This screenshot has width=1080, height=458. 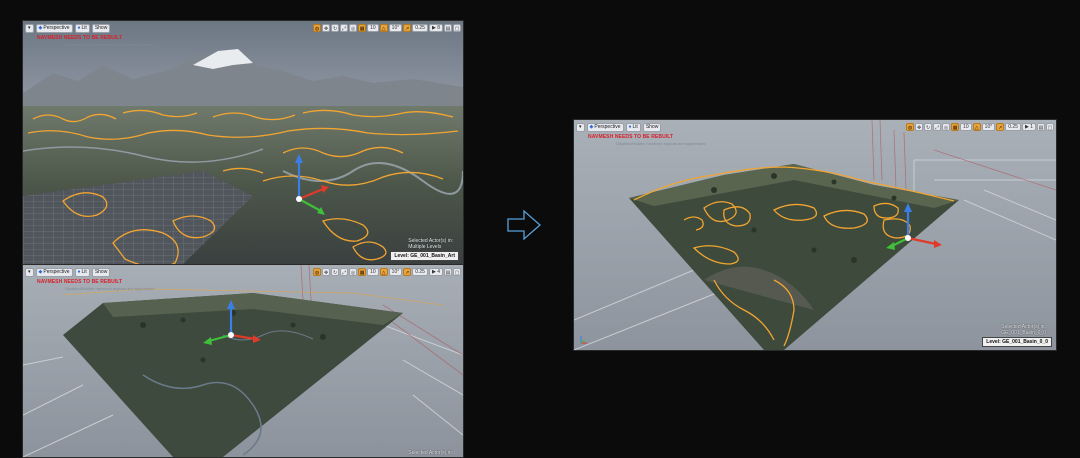 I want to click on camera-speed-value: 1, so click(x=1031, y=127).